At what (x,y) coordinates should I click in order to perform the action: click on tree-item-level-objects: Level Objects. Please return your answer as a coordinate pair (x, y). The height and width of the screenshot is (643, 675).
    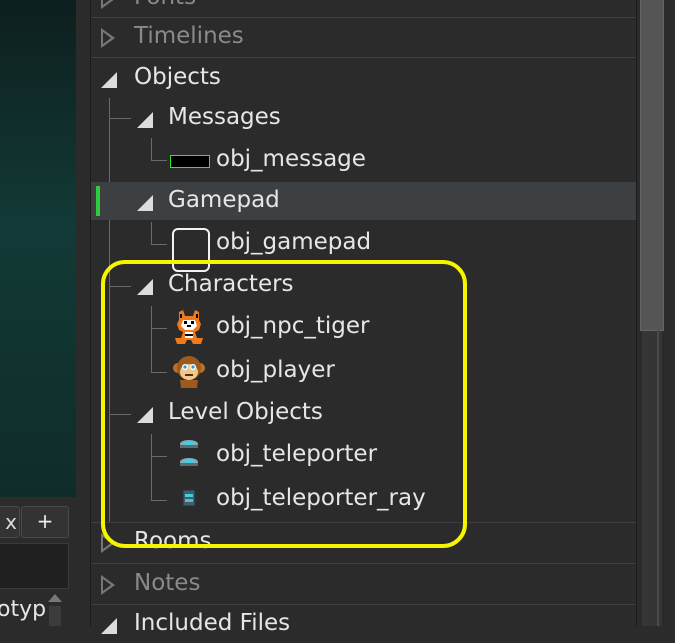
    Looking at the image, I should click on (363, 413).